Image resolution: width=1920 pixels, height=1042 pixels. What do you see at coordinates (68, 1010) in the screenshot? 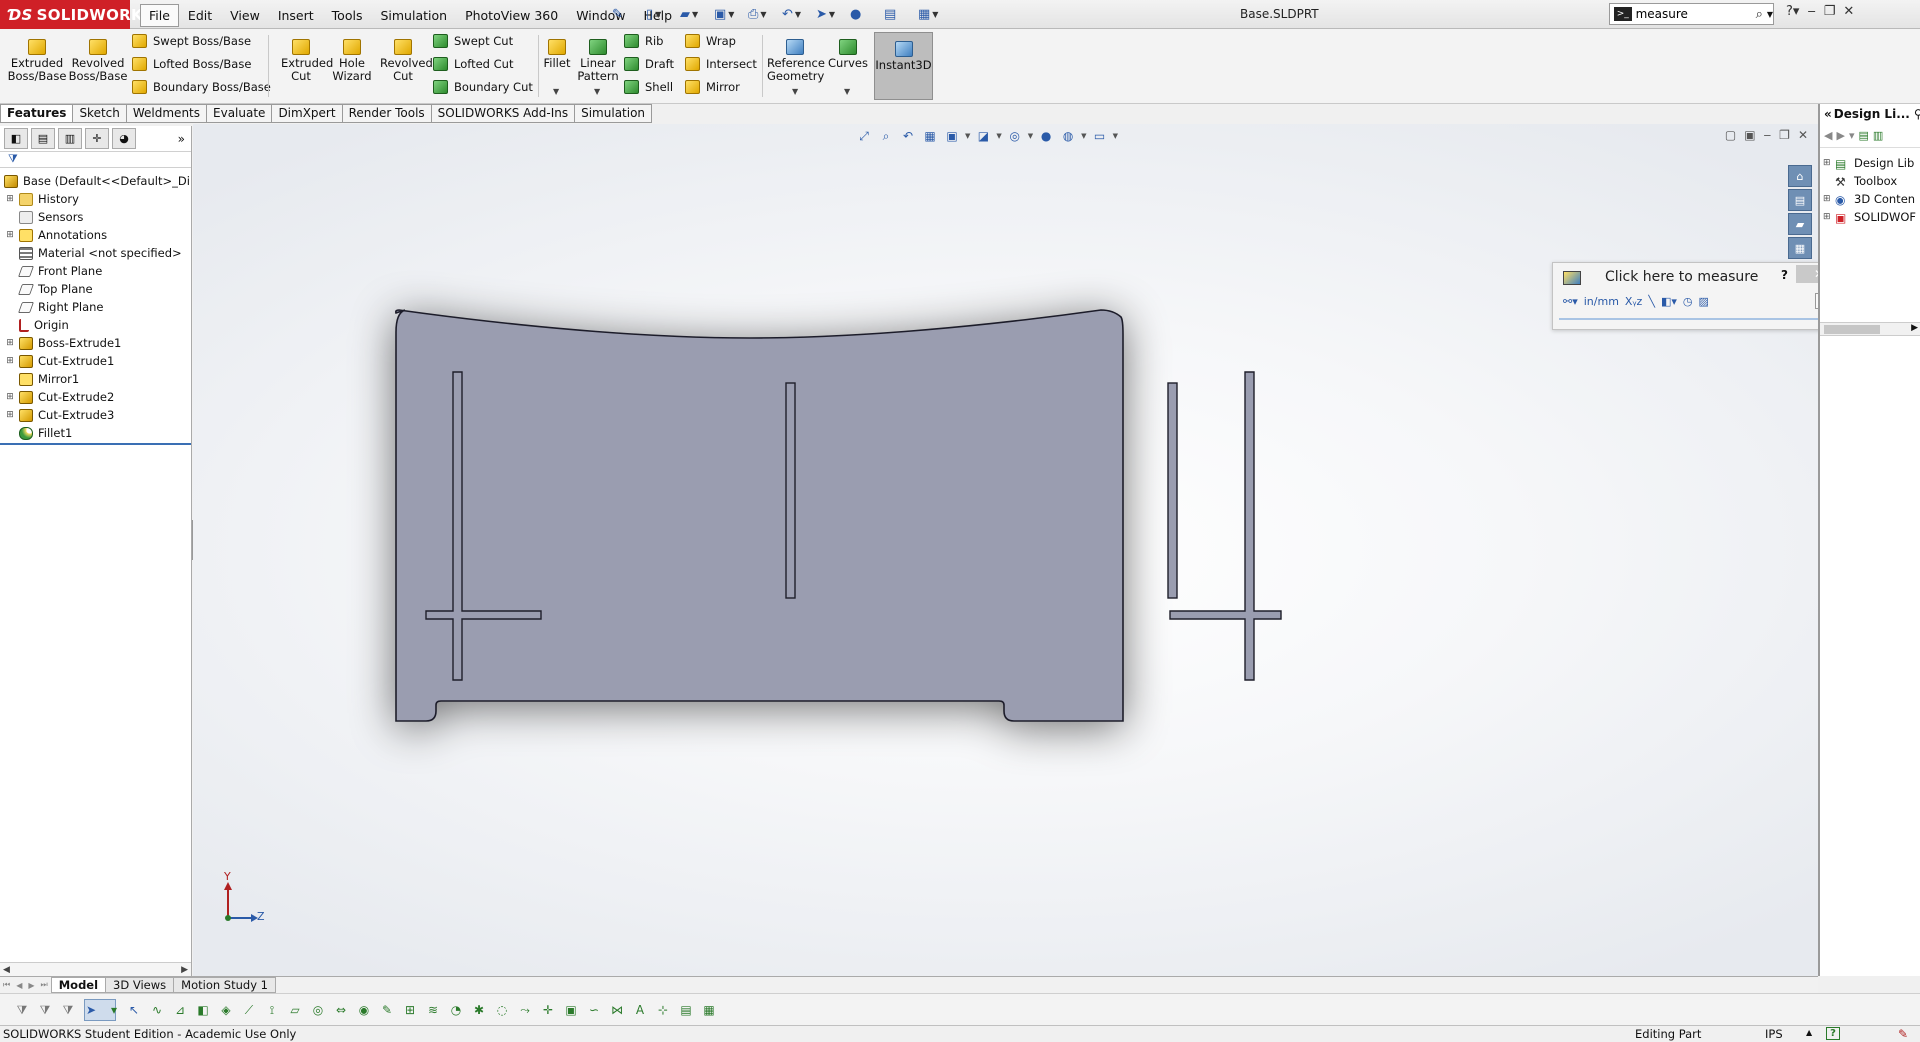
I see `selection-filter-icon: ⧩` at bounding box center [68, 1010].